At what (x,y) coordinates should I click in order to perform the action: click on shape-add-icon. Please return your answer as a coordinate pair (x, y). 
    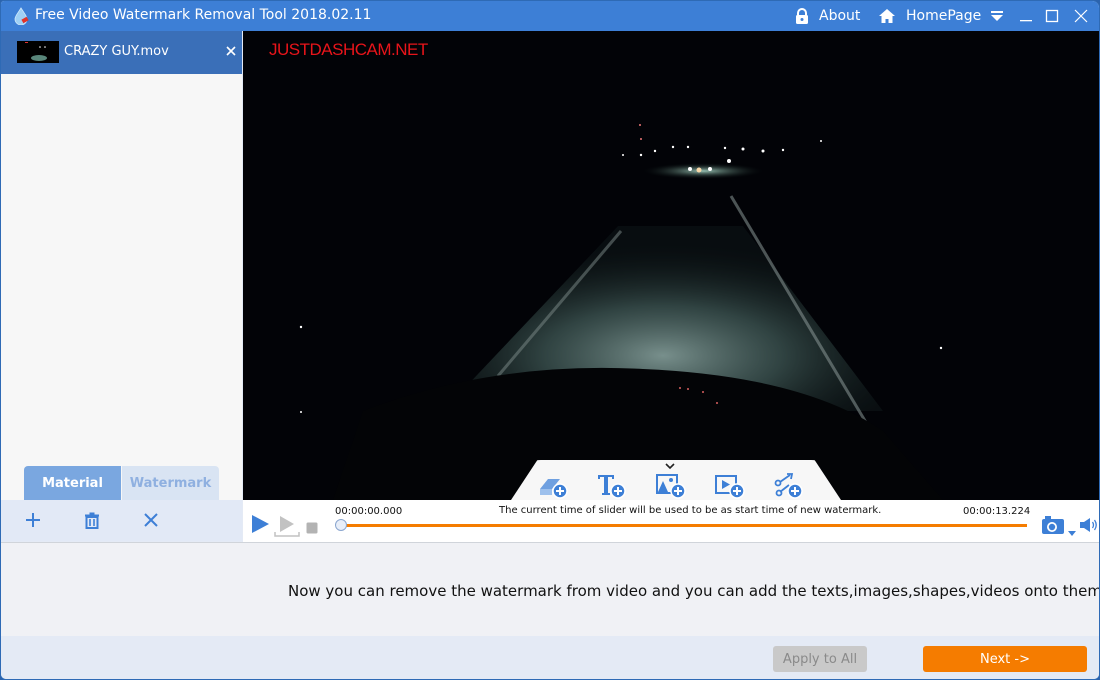
    Looking at the image, I should click on (788, 486).